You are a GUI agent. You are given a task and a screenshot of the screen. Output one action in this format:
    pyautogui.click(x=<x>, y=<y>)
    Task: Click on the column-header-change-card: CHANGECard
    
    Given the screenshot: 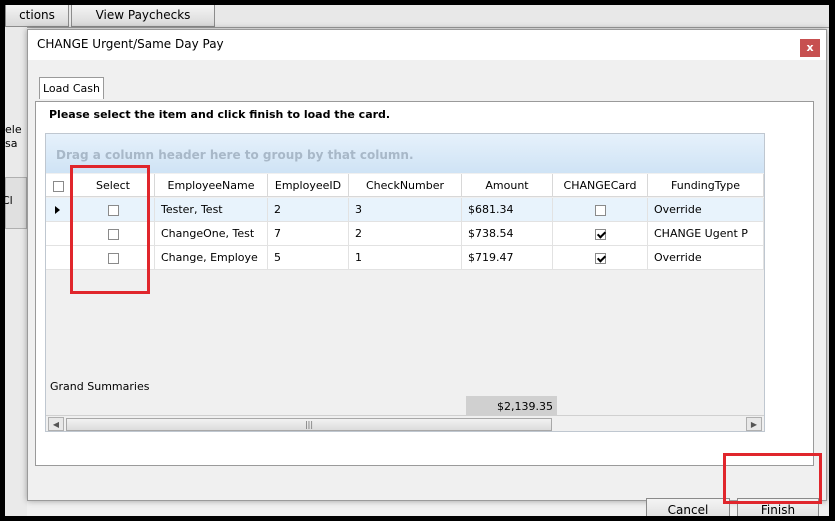 What is the action you would take?
    pyautogui.click(x=600, y=185)
    